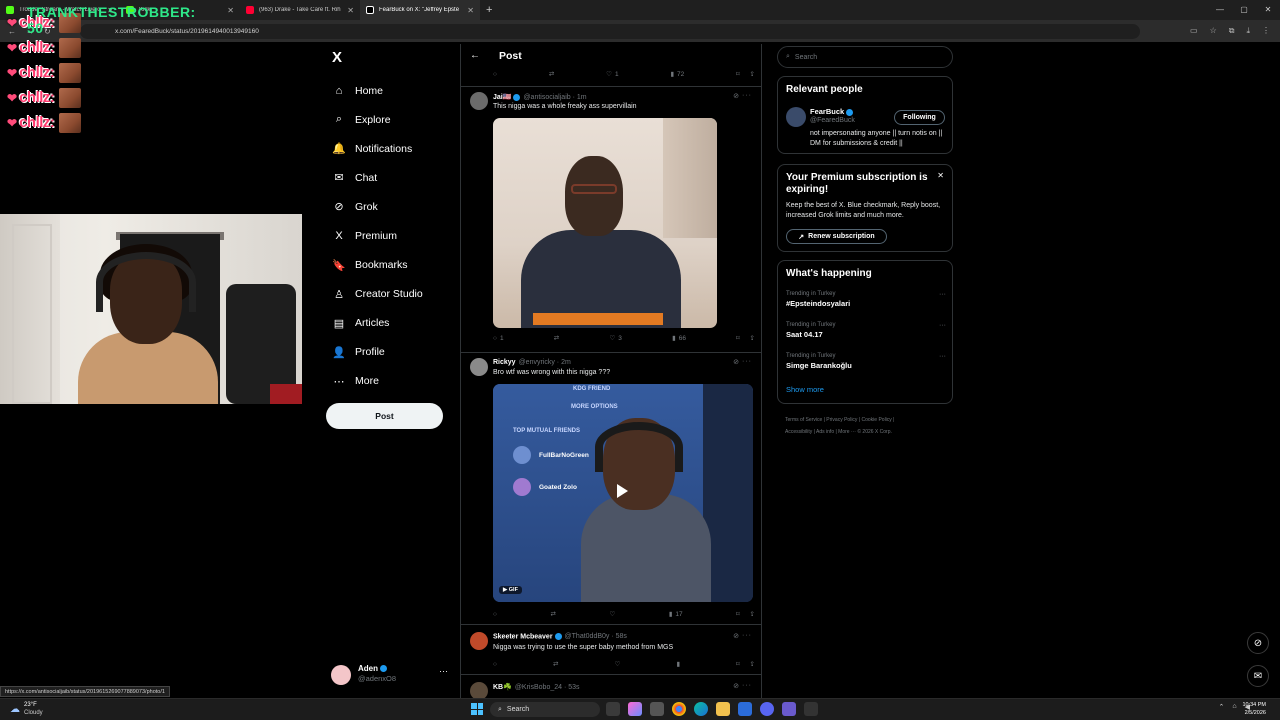  I want to click on person-name: FearBuck, so click(827, 111).